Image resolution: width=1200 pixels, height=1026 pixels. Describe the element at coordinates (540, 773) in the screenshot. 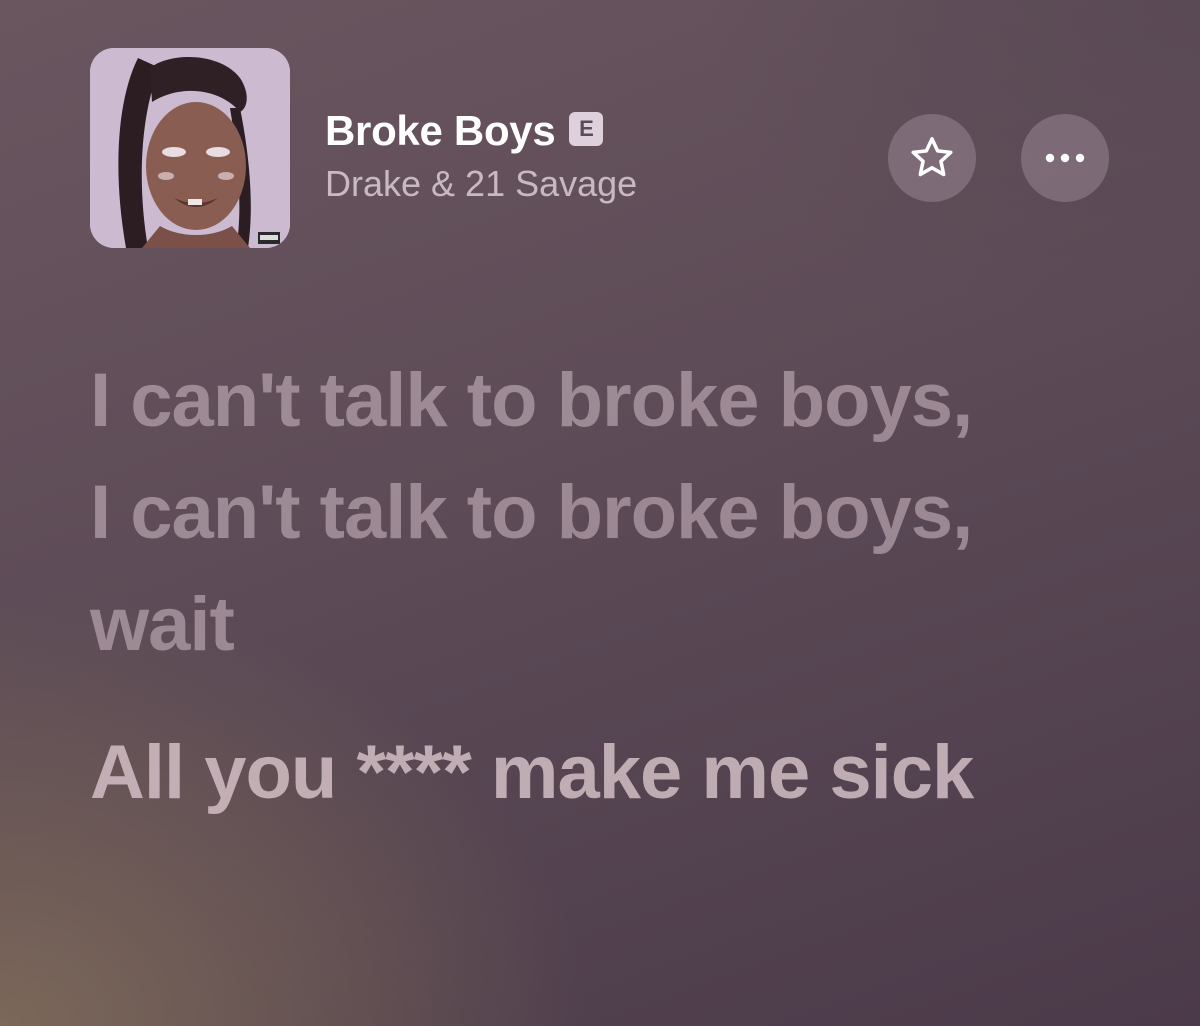

I see `lyric-line: All you **** make me sick` at that location.